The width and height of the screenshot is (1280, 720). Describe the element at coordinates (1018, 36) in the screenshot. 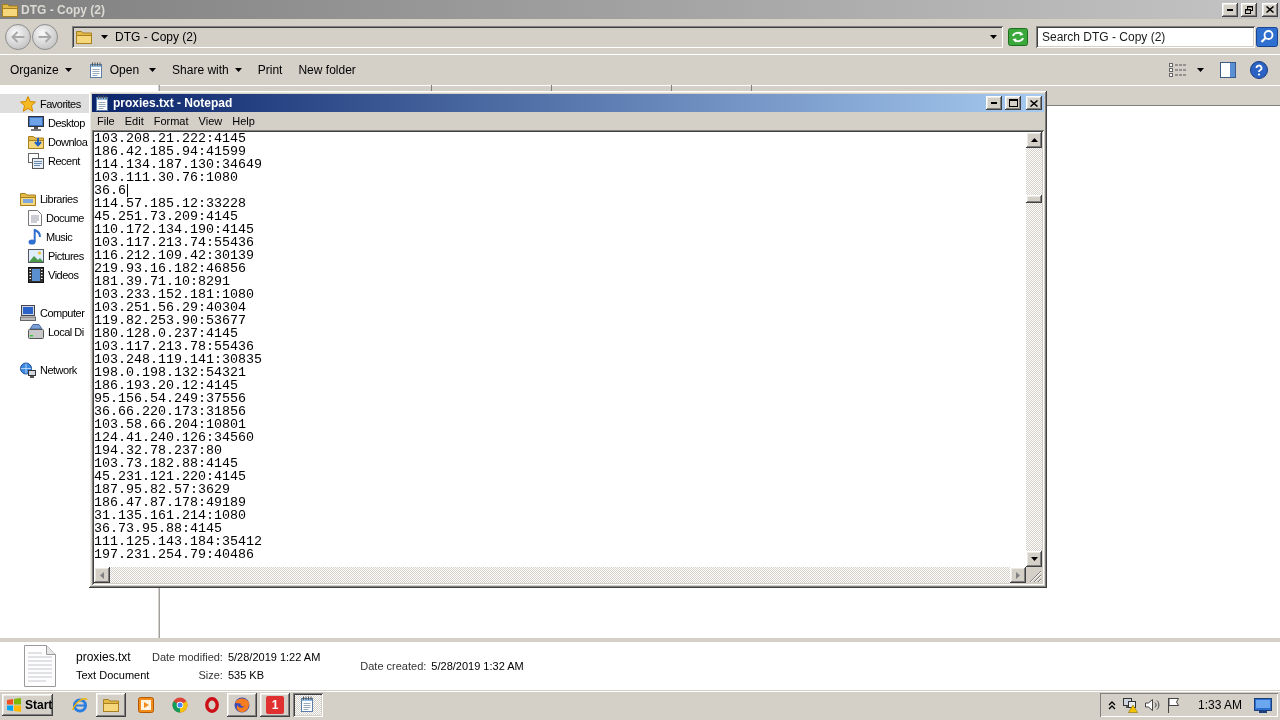

I see `refresh-icon` at that location.